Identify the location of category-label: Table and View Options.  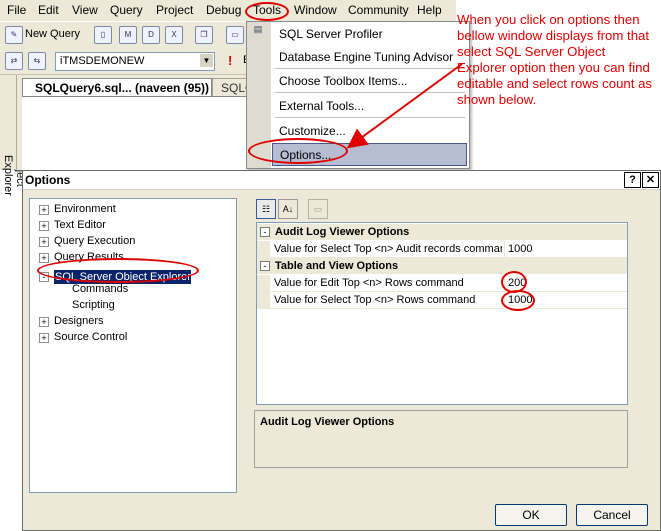
(337, 266).